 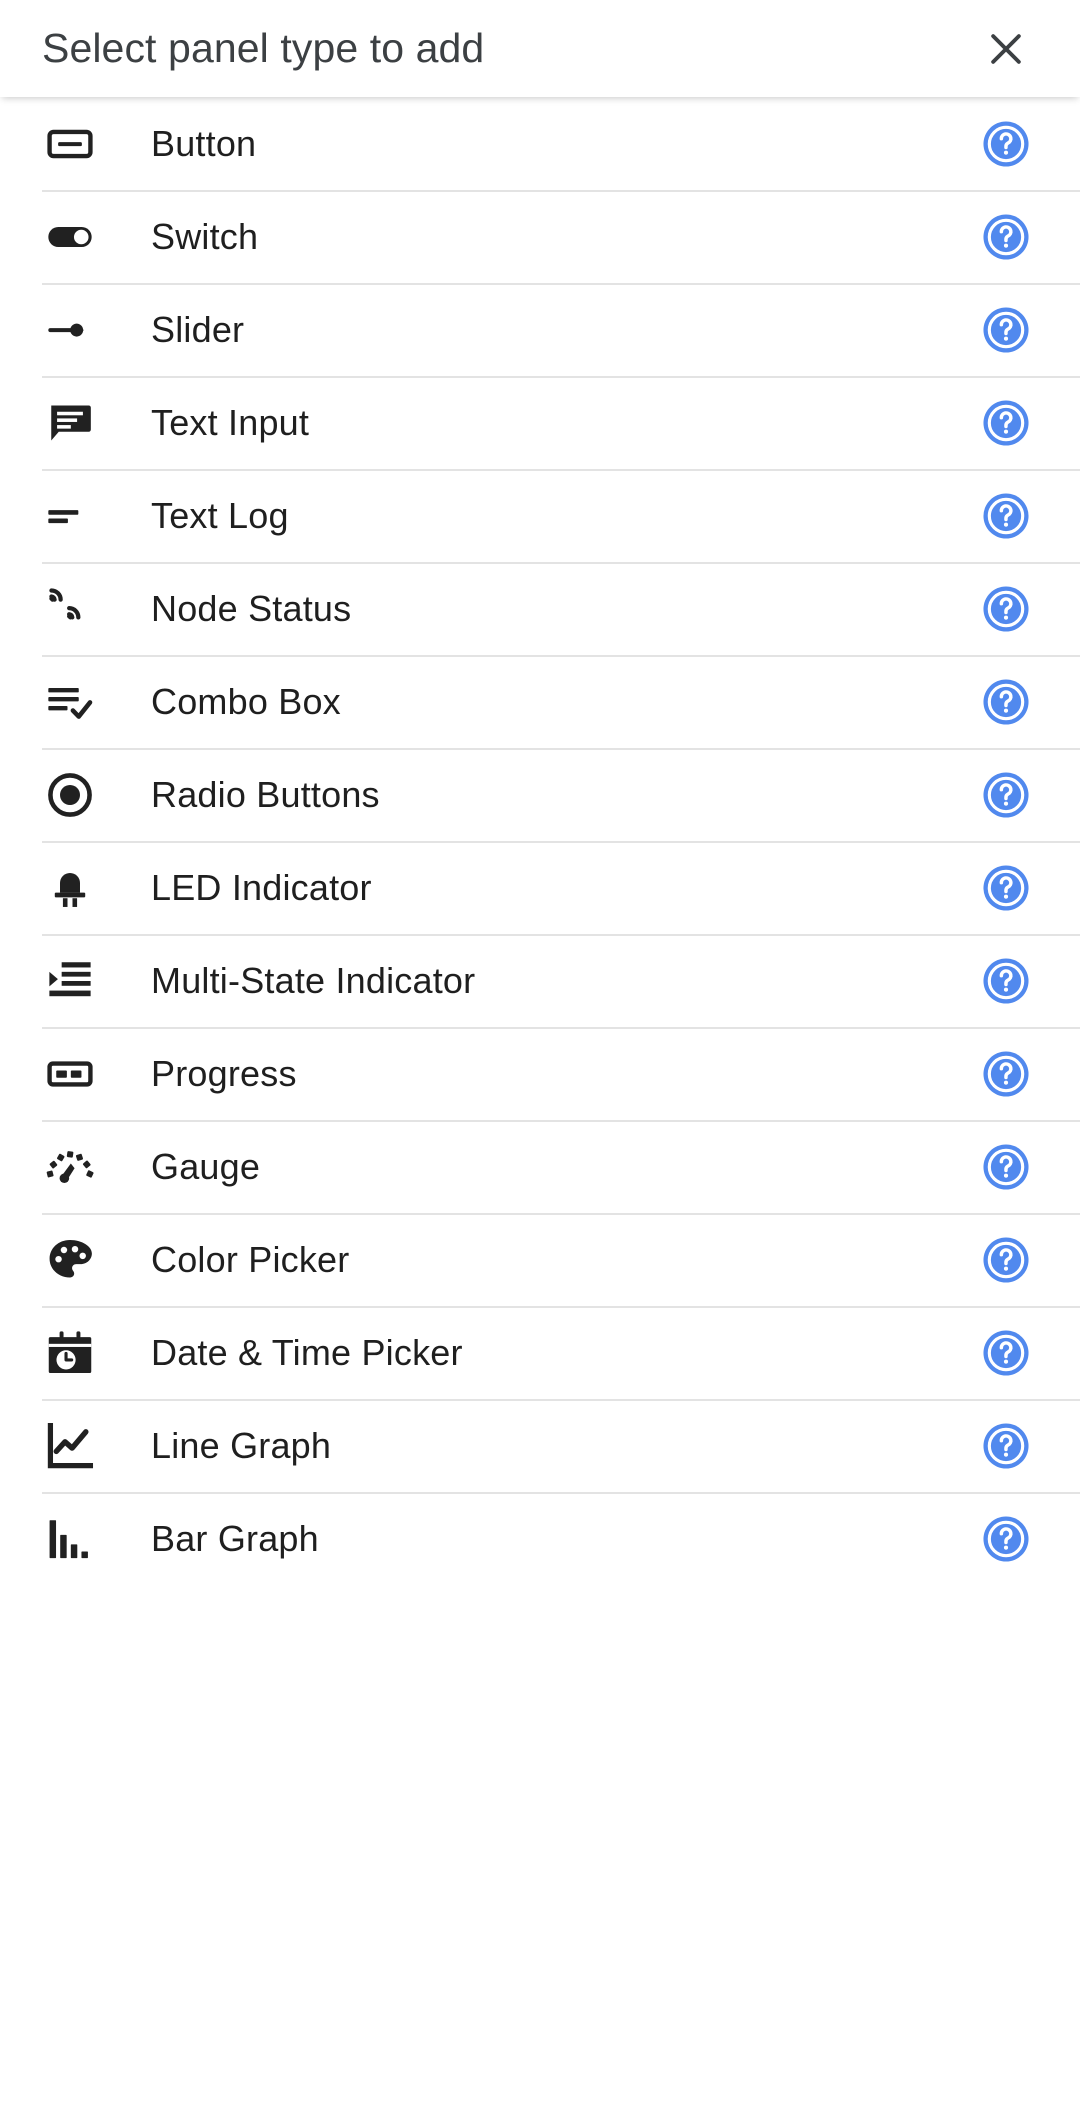 I want to click on panel-type-row: Switch, so click(x=540, y=236).